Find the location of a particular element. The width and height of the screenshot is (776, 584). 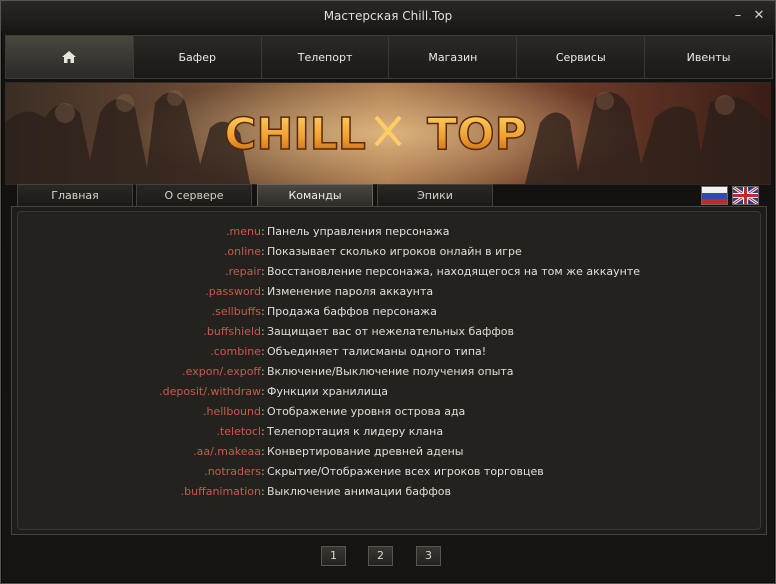

nav-home-button is located at coordinates (70, 57).